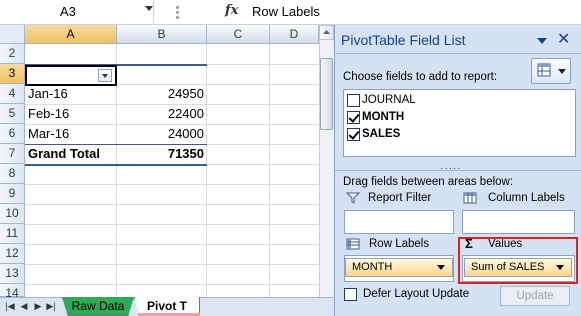  I want to click on tab-raw-data: Raw Data, so click(98, 306).